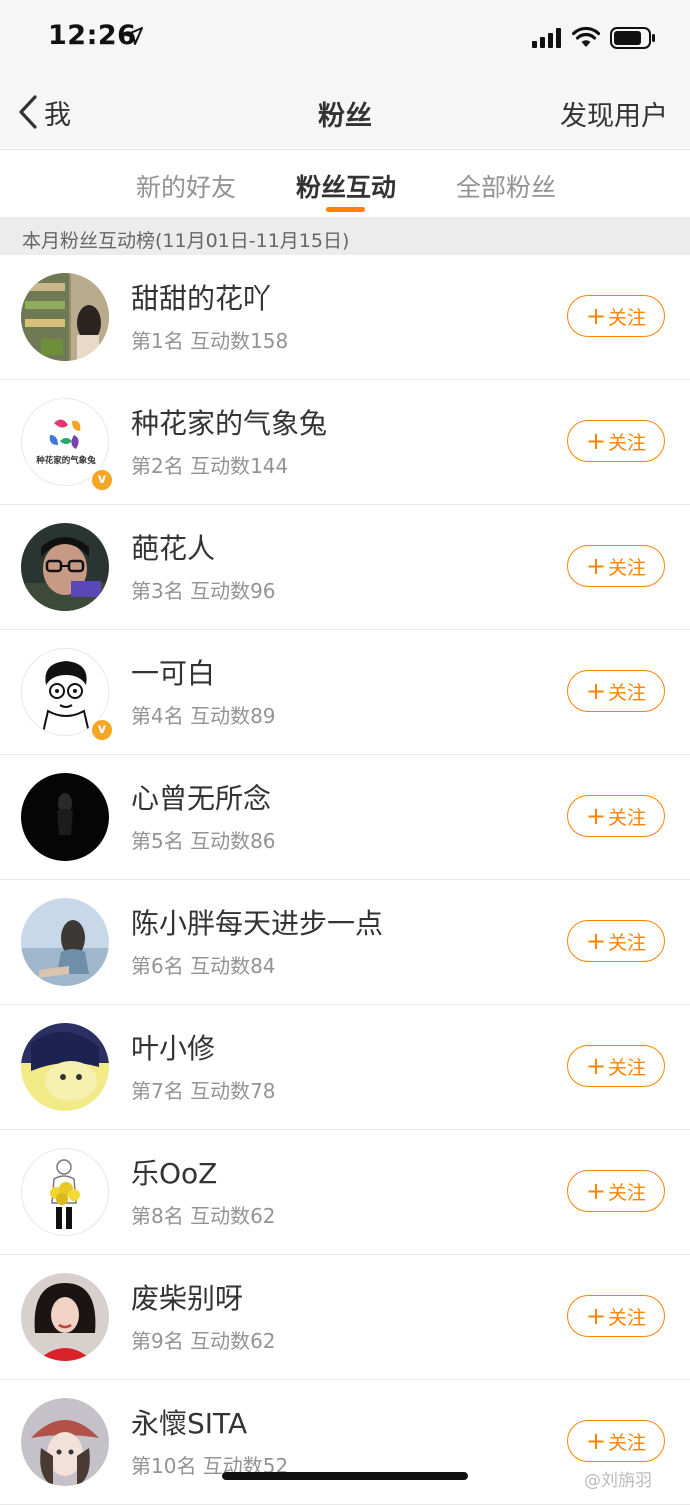 The image size is (690, 1505). What do you see at coordinates (257, 922) in the screenshot?
I see `fan-name: 陈小胖每天进步一点` at bounding box center [257, 922].